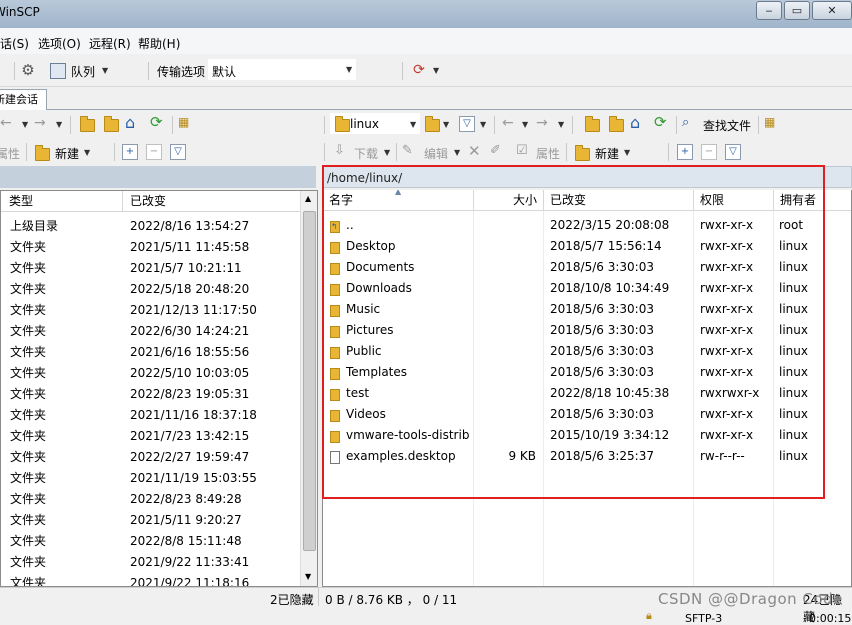 The image size is (852, 625). What do you see at coordinates (150, 520) in the screenshot?
I see `table-row: 文件夹 2021/5/11 9:20:27` at bounding box center [150, 520].